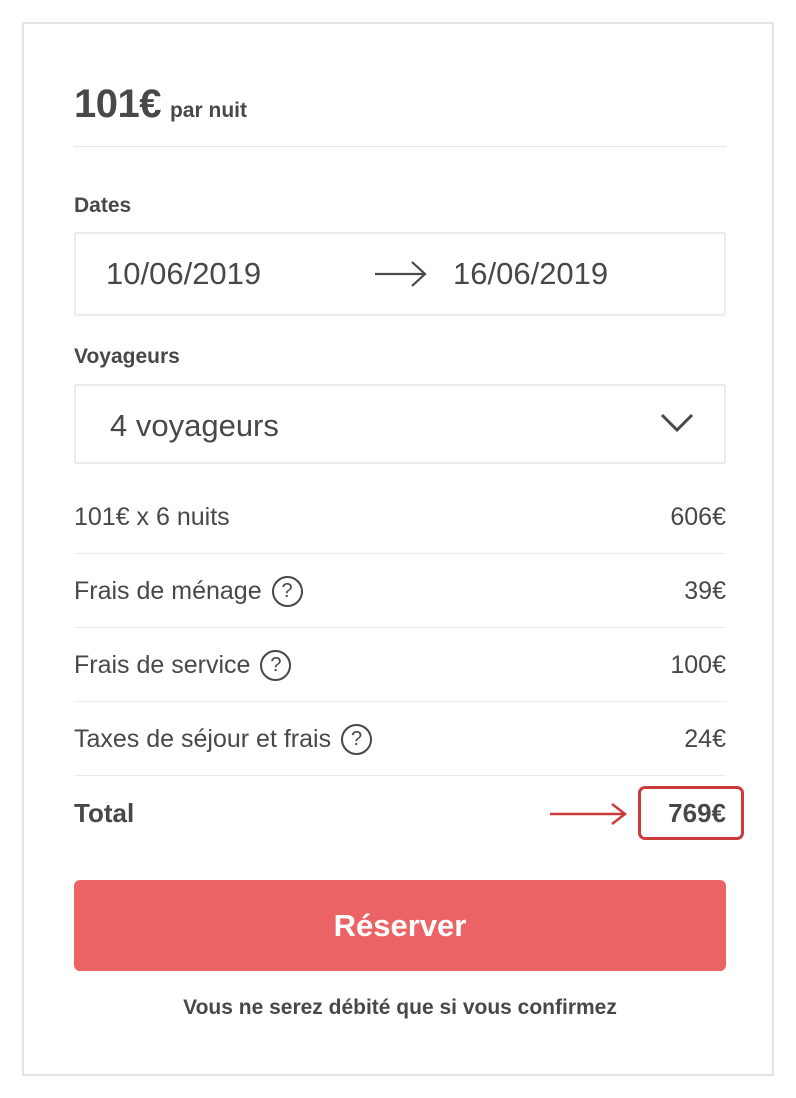 The height and width of the screenshot is (1098, 796). Describe the element at coordinates (168, 590) in the screenshot. I see `price-line-label: Frais de ménage` at that location.